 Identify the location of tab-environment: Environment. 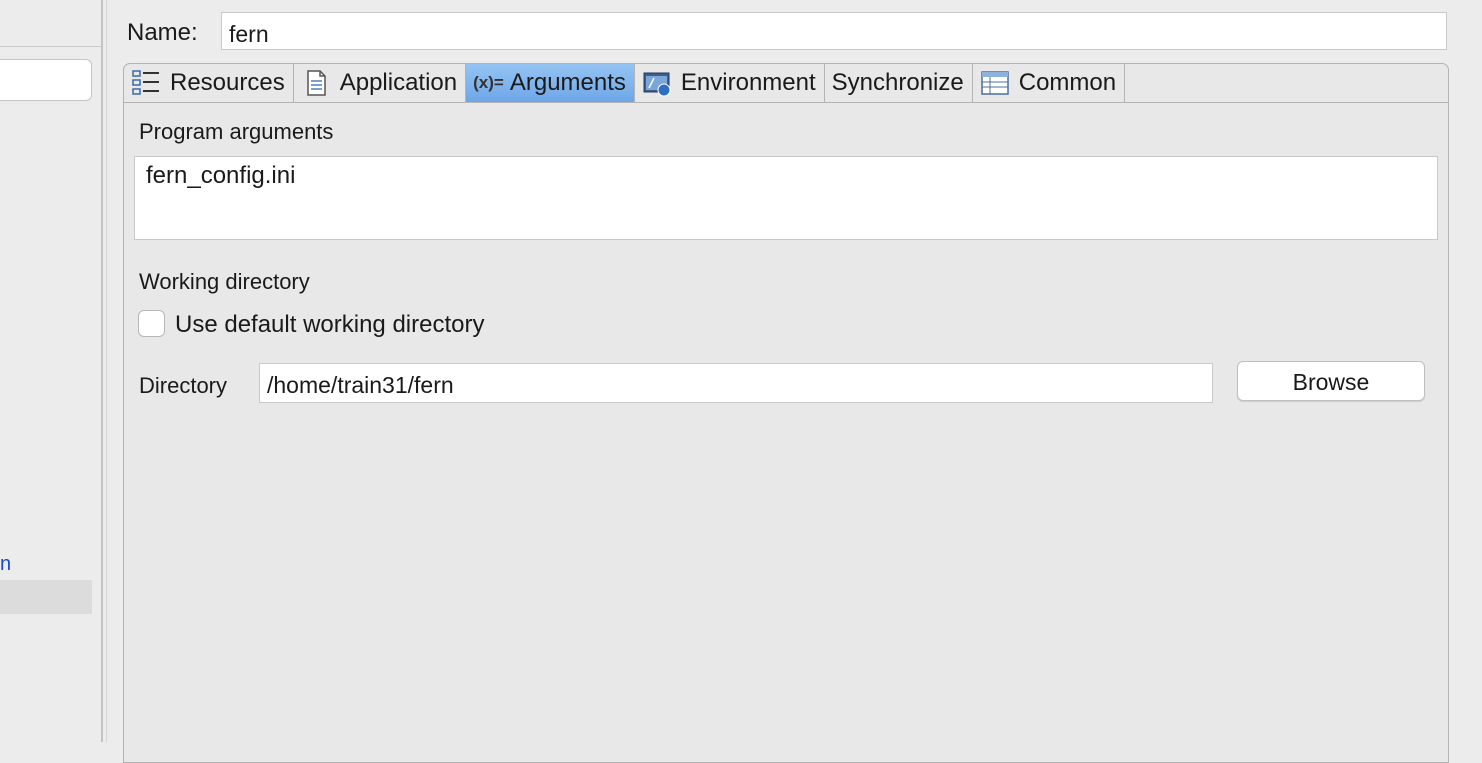
(730, 83).